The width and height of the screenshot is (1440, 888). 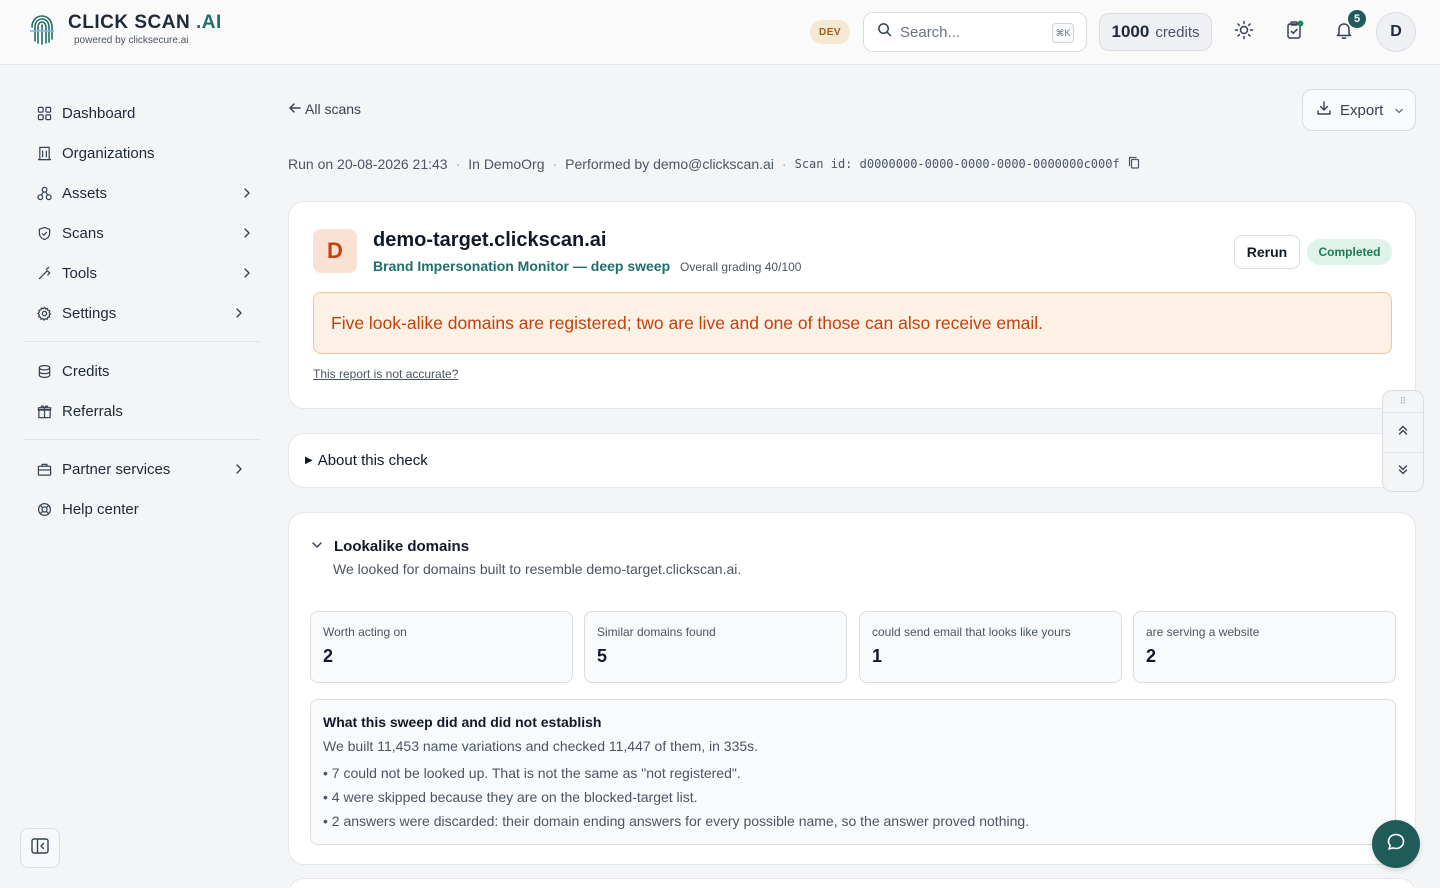 I want to click on rerun-button: Rerun, so click(x=1267, y=252).